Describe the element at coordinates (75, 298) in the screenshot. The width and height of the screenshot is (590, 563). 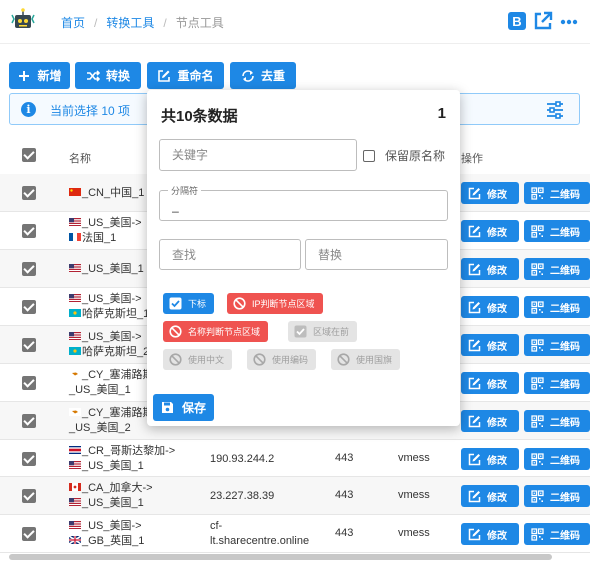
I see `flag-us-icon` at that location.